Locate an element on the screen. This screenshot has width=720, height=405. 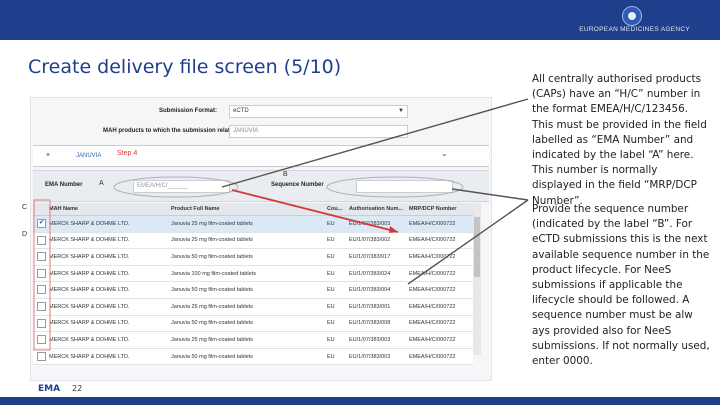
label-b: B is located at coordinates (285, 174).